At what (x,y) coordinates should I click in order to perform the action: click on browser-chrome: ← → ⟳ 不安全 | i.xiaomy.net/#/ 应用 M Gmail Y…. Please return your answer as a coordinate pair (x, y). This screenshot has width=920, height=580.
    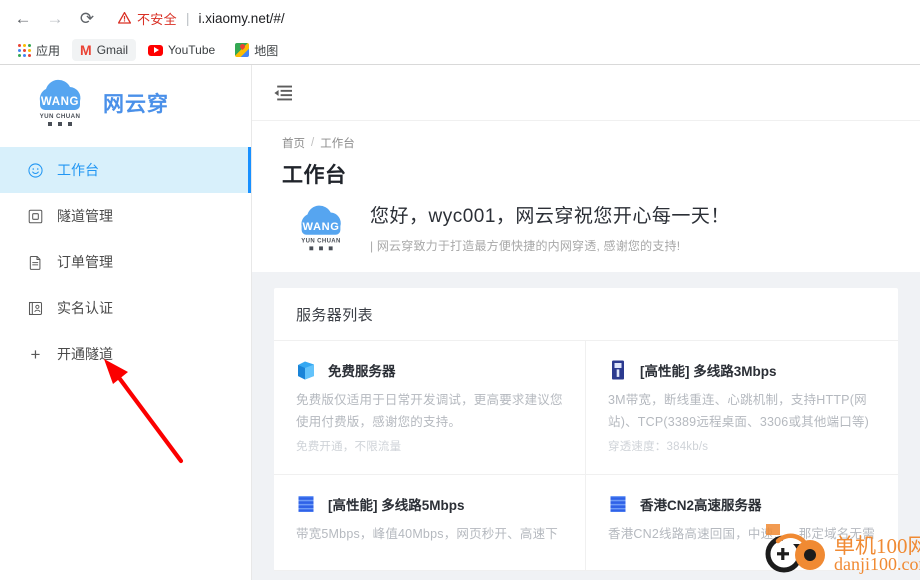
    Looking at the image, I should click on (460, 32).